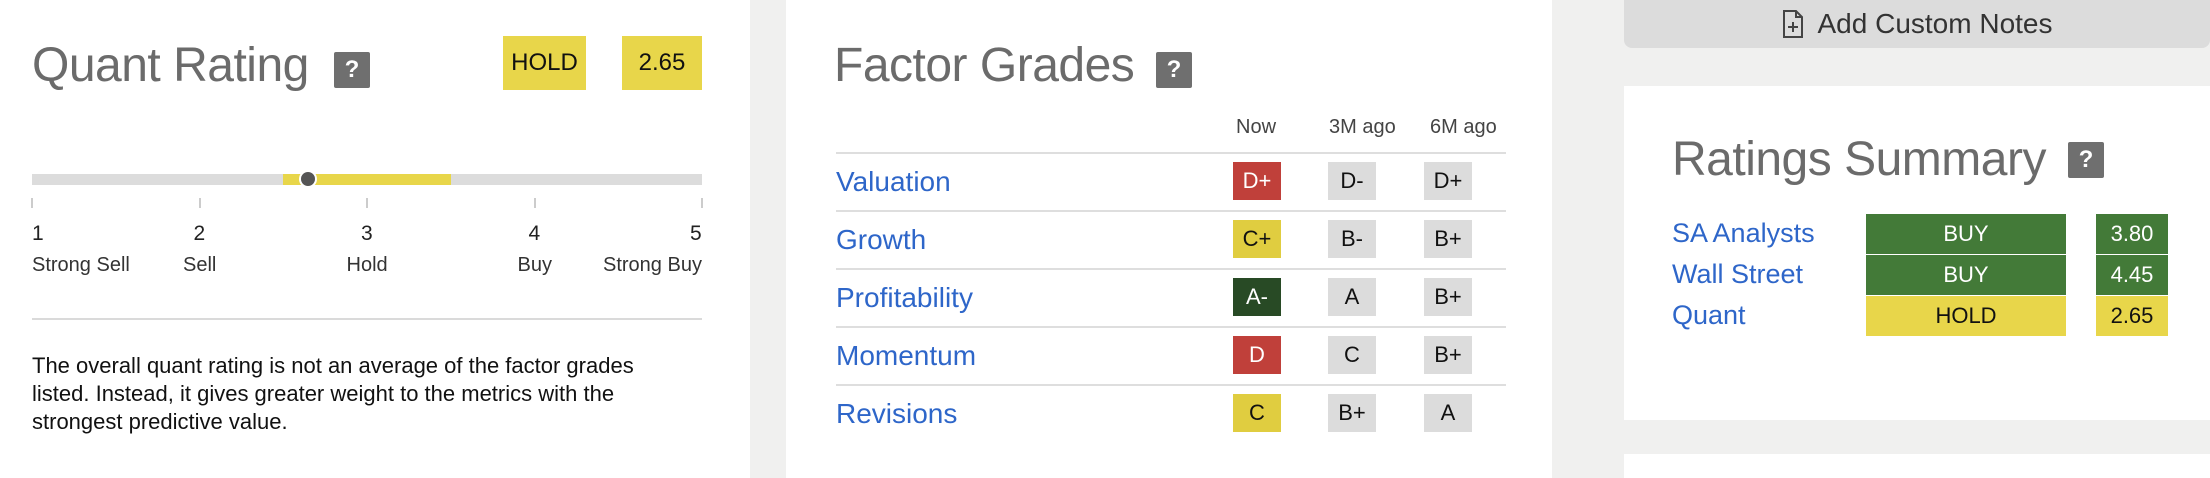 The image size is (2210, 478). Describe the element at coordinates (1737, 274) in the screenshot. I see `summary-label: Wall Street` at that location.